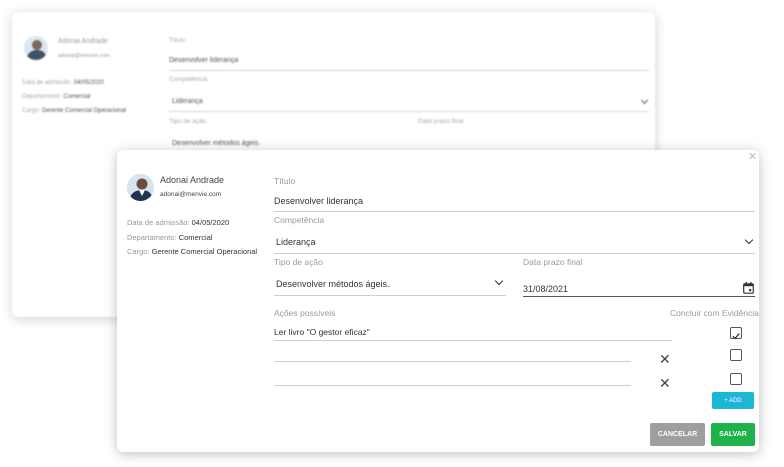 This screenshot has width=784, height=467. I want to click on deadline-underline, so click(639, 296).